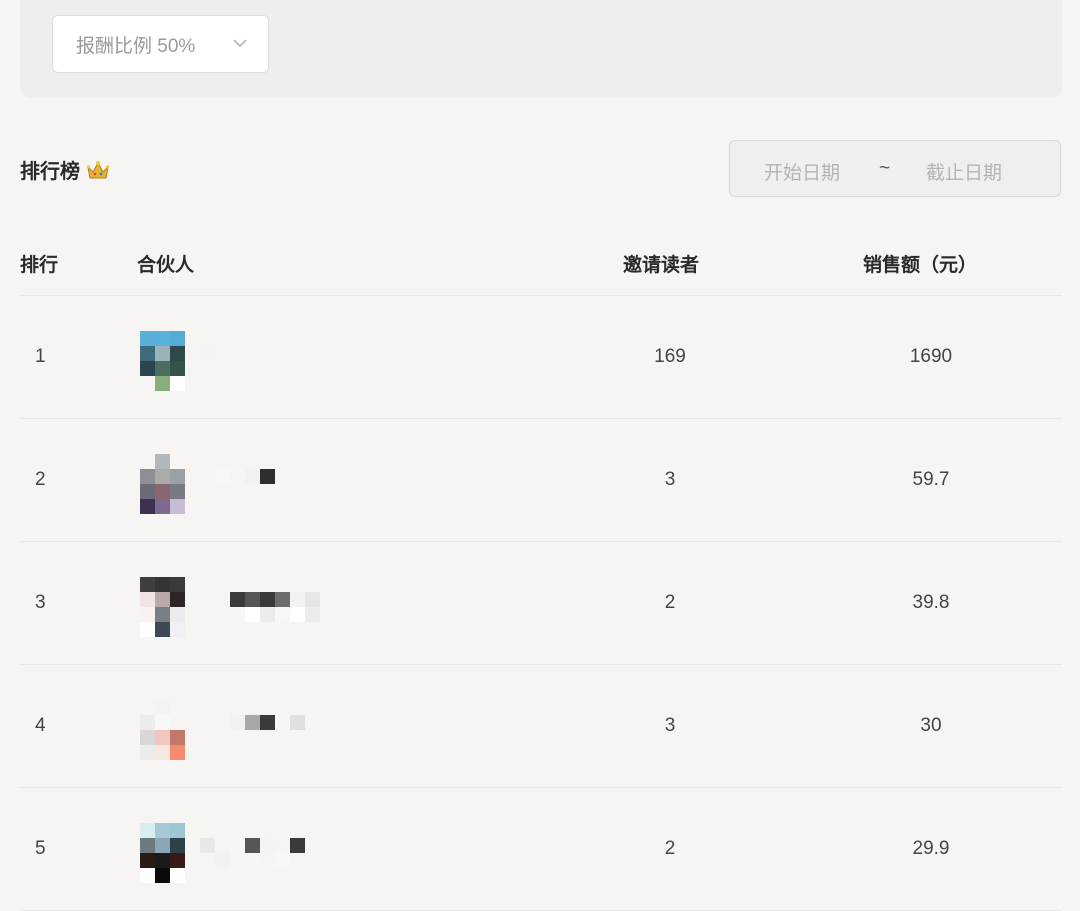  I want to click on header-invited: 邀请读者, so click(661, 265).